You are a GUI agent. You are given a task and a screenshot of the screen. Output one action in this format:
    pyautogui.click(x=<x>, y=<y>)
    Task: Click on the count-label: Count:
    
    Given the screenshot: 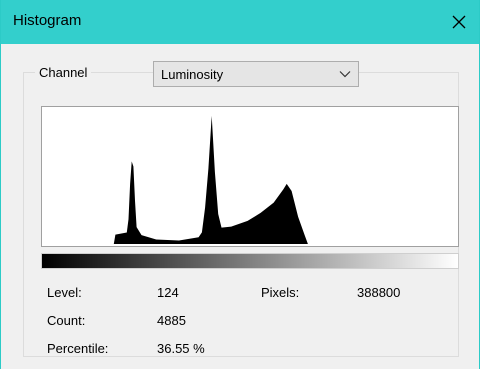 What is the action you would take?
    pyautogui.click(x=66, y=320)
    